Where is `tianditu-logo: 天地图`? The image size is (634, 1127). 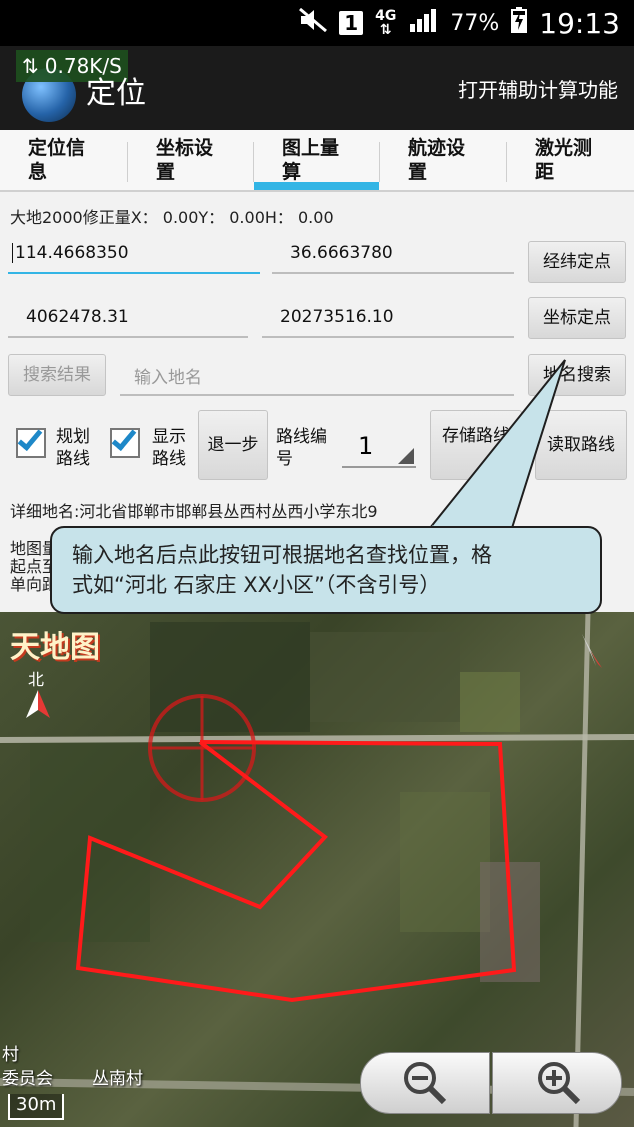 tianditu-logo: 天地图 is located at coordinates (55, 647).